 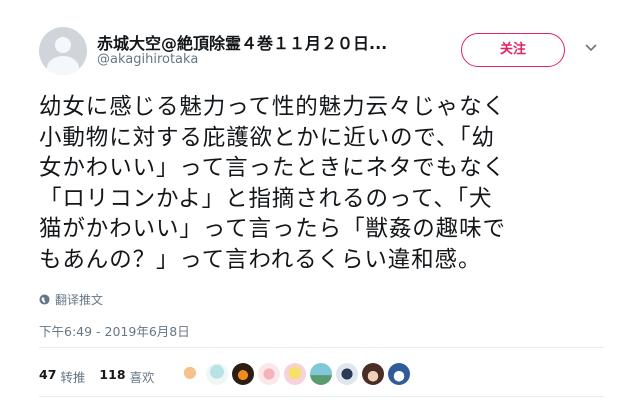 What do you see at coordinates (63, 45) in the screenshot?
I see `avatar-head-shape` at bounding box center [63, 45].